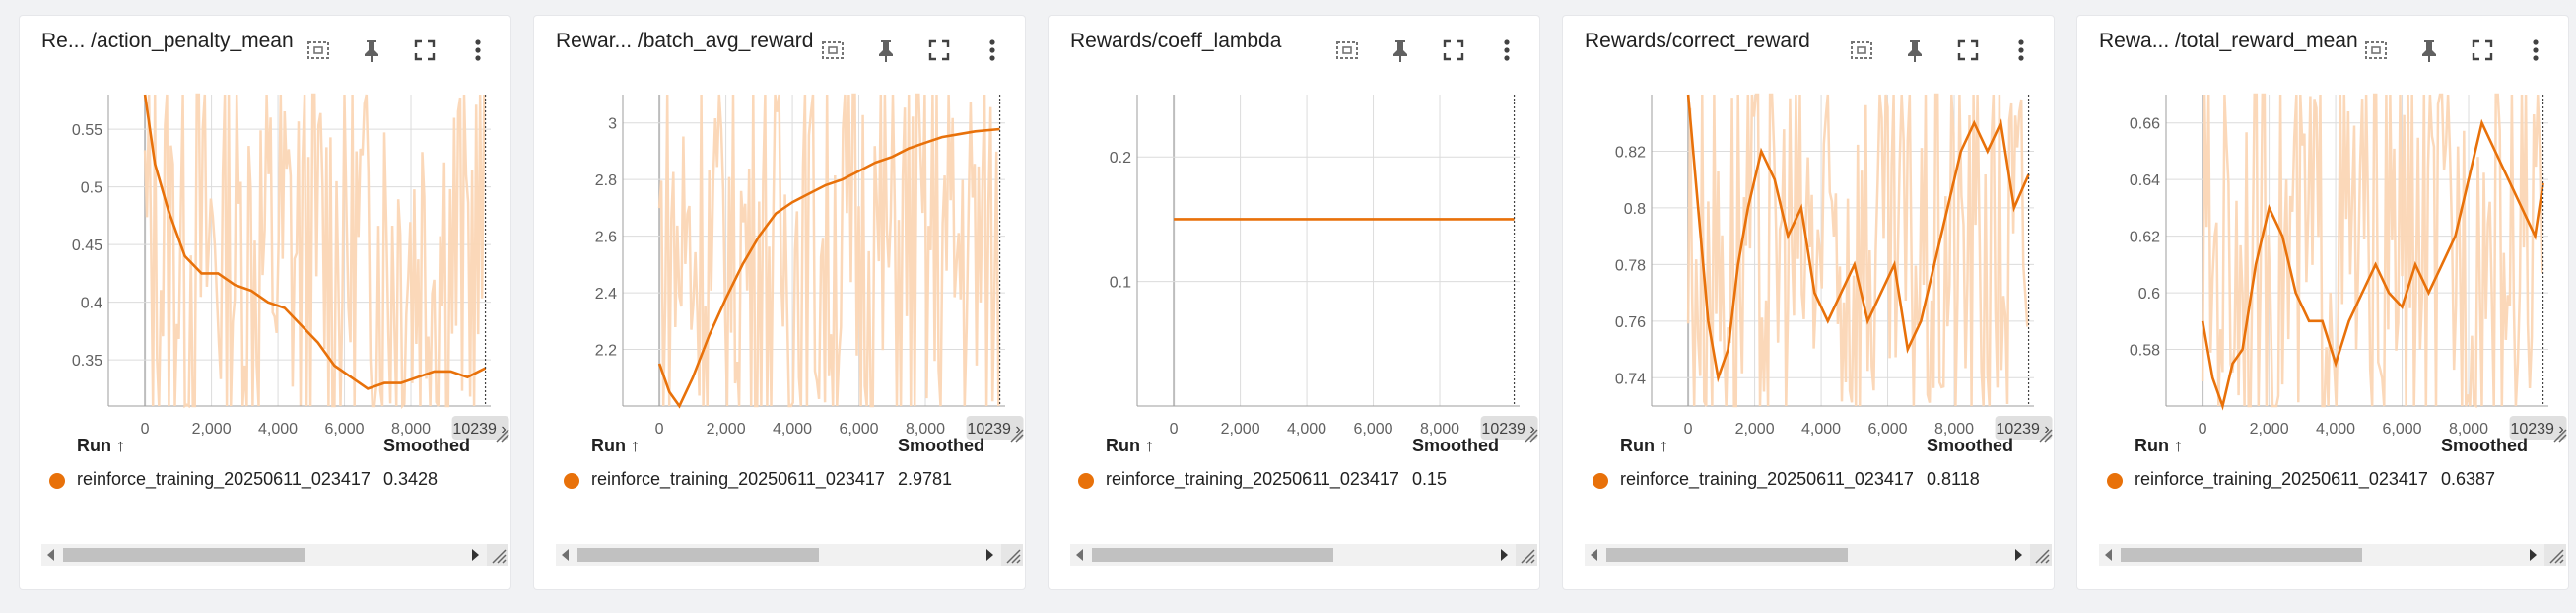  I want to click on line-chart: 0.1 0.2 0 2,000 4,000 6,000 8,000 10239 ›, so click(1294, 261).